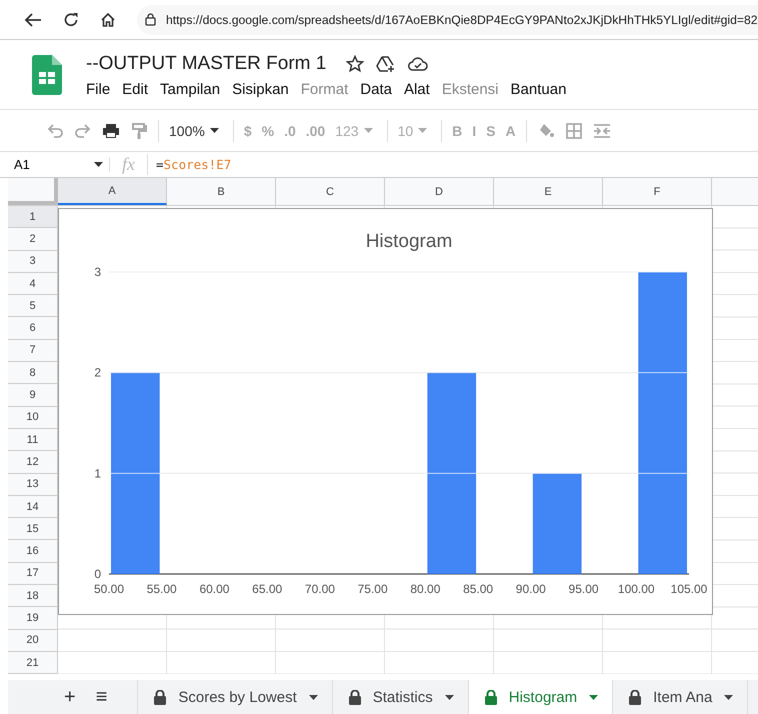  Describe the element at coordinates (194, 130) in the screenshot. I see `toolbar-dropdown: 100%` at that location.